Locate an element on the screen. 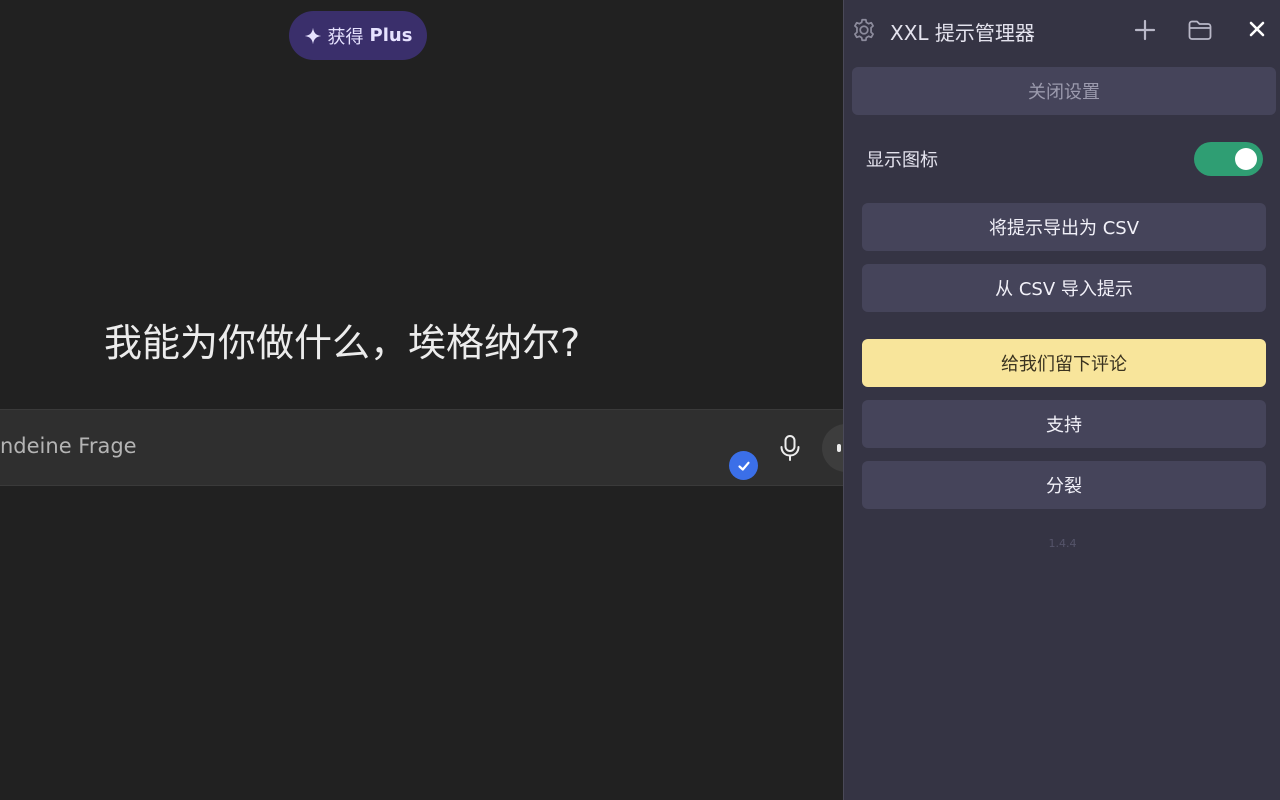 Image resolution: width=1280 pixels, height=800 pixels. close-icon is located at coordinates (1257, 29).